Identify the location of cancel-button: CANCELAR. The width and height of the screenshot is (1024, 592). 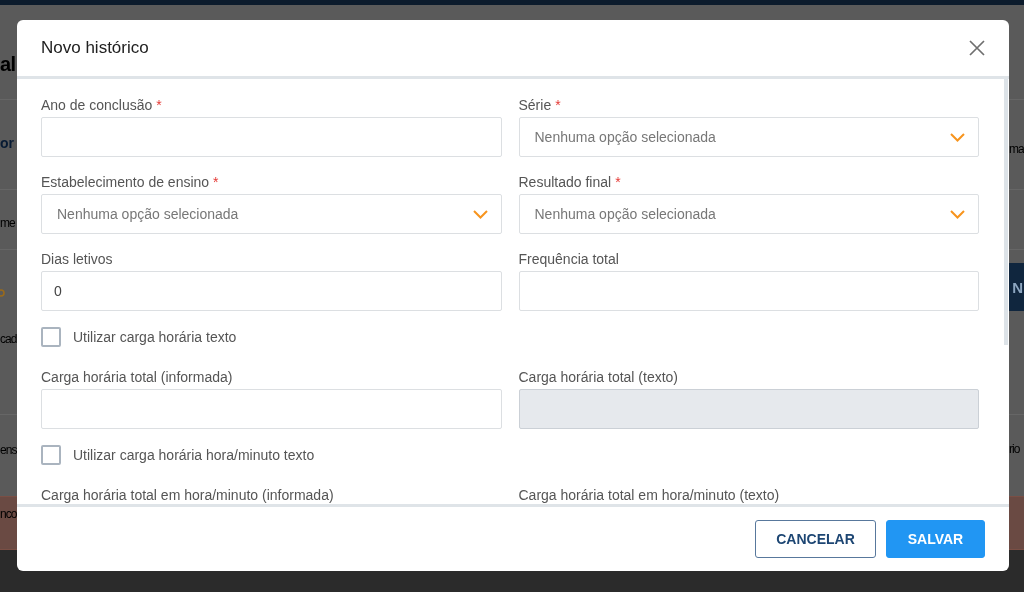
(815, 539).